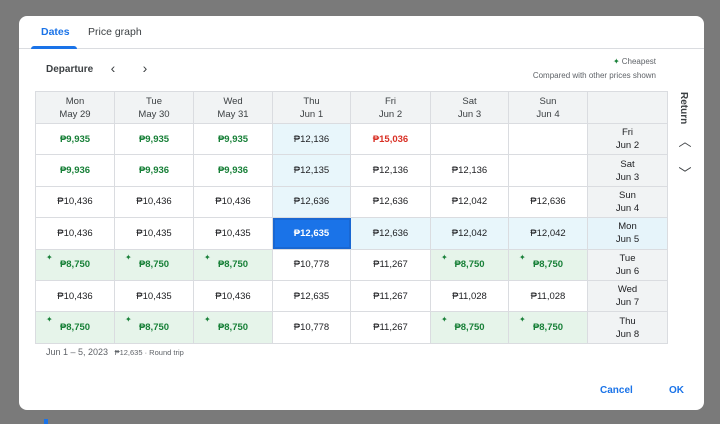 The image size is (720, 424). Describe the element at coordinates (469, 114) in the screenshot. I see `header-date: Jun 3` at that location.